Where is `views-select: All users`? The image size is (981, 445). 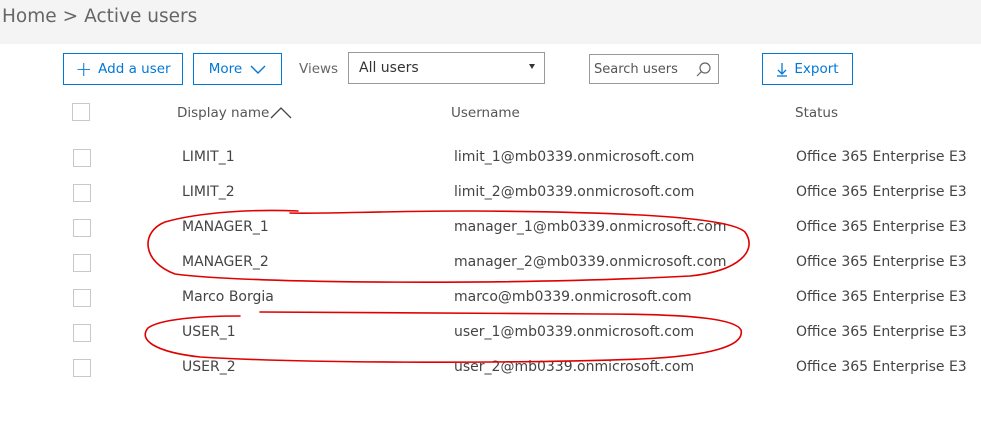
views-select: All users is located at coordinates (446, 68).